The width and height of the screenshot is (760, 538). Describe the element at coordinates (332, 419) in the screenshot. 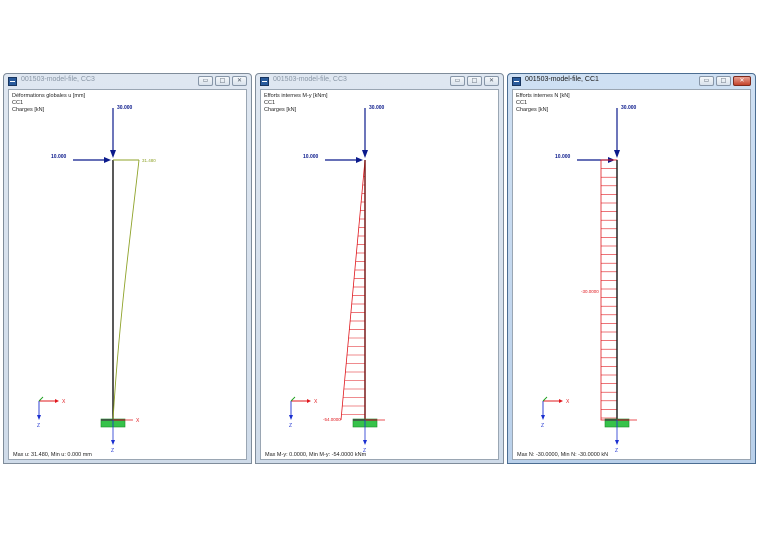

I see `min-moment-value: -54.0000` at that location.